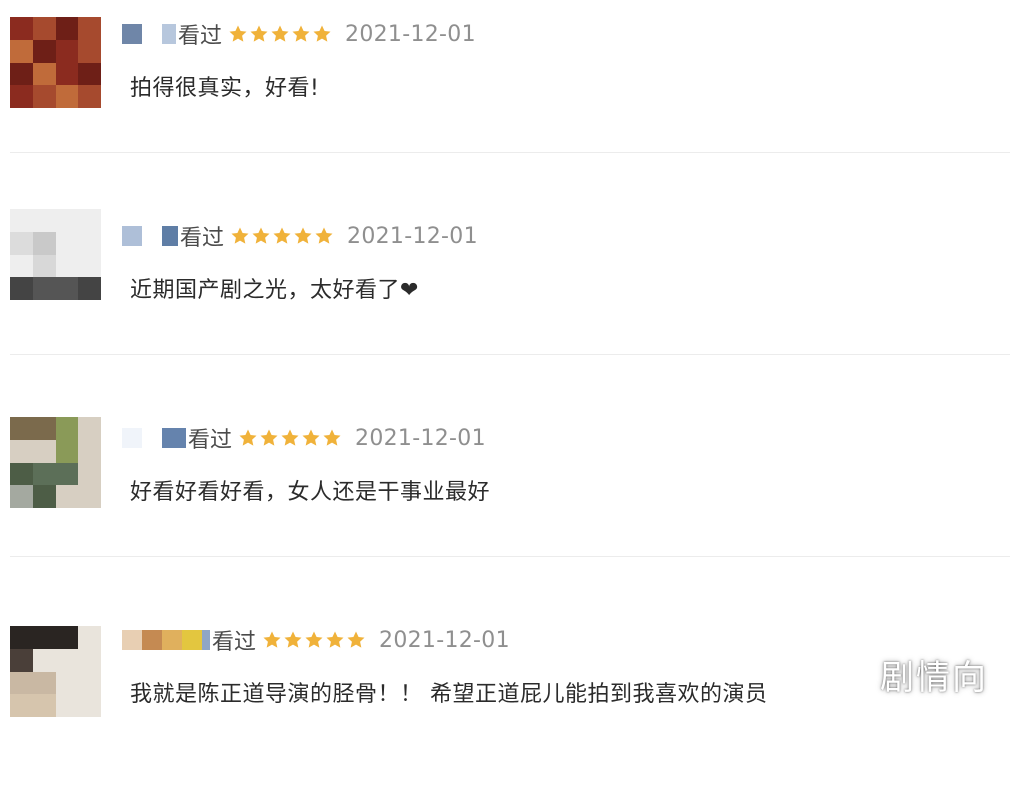 This screenshot has height=808, width=1010. I want to click on review-comment: 好看好看好看，女人还是干事业最好, so click(310, 492).